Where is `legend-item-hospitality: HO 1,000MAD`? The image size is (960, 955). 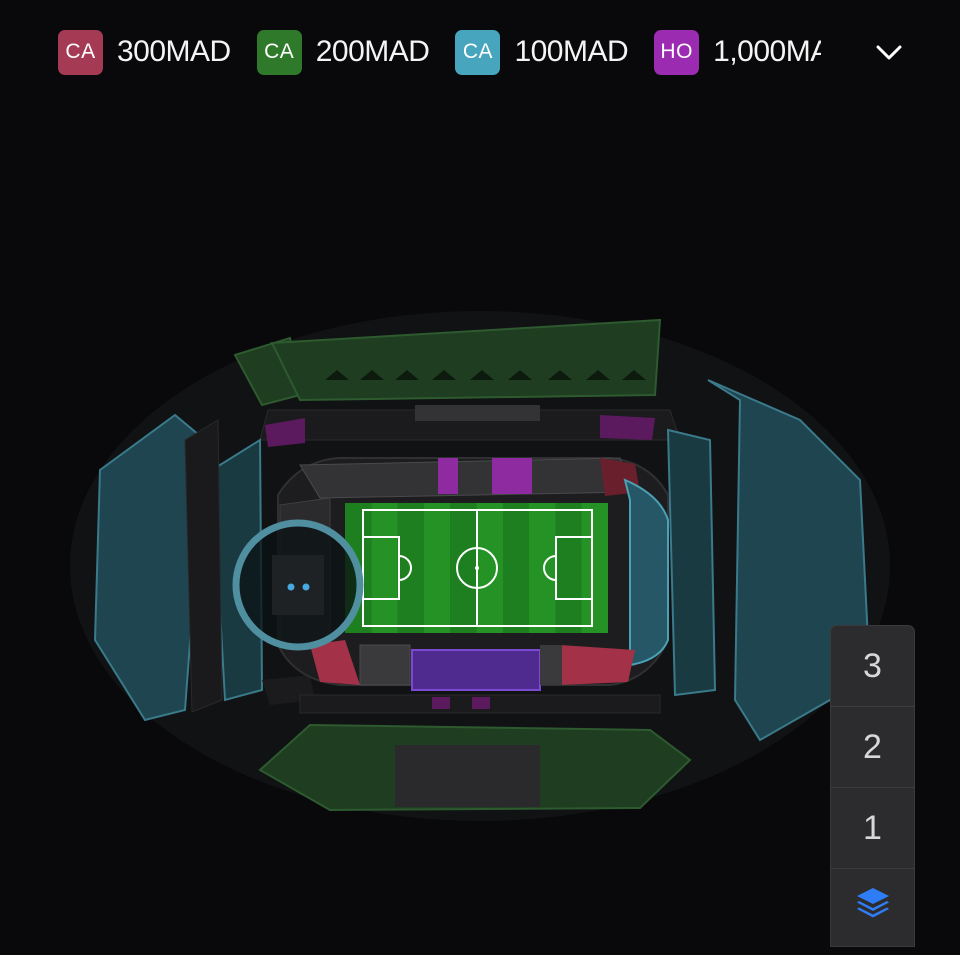 legend-item-hospitality: HO 1,000MAD is located at coordinates (737, 52).